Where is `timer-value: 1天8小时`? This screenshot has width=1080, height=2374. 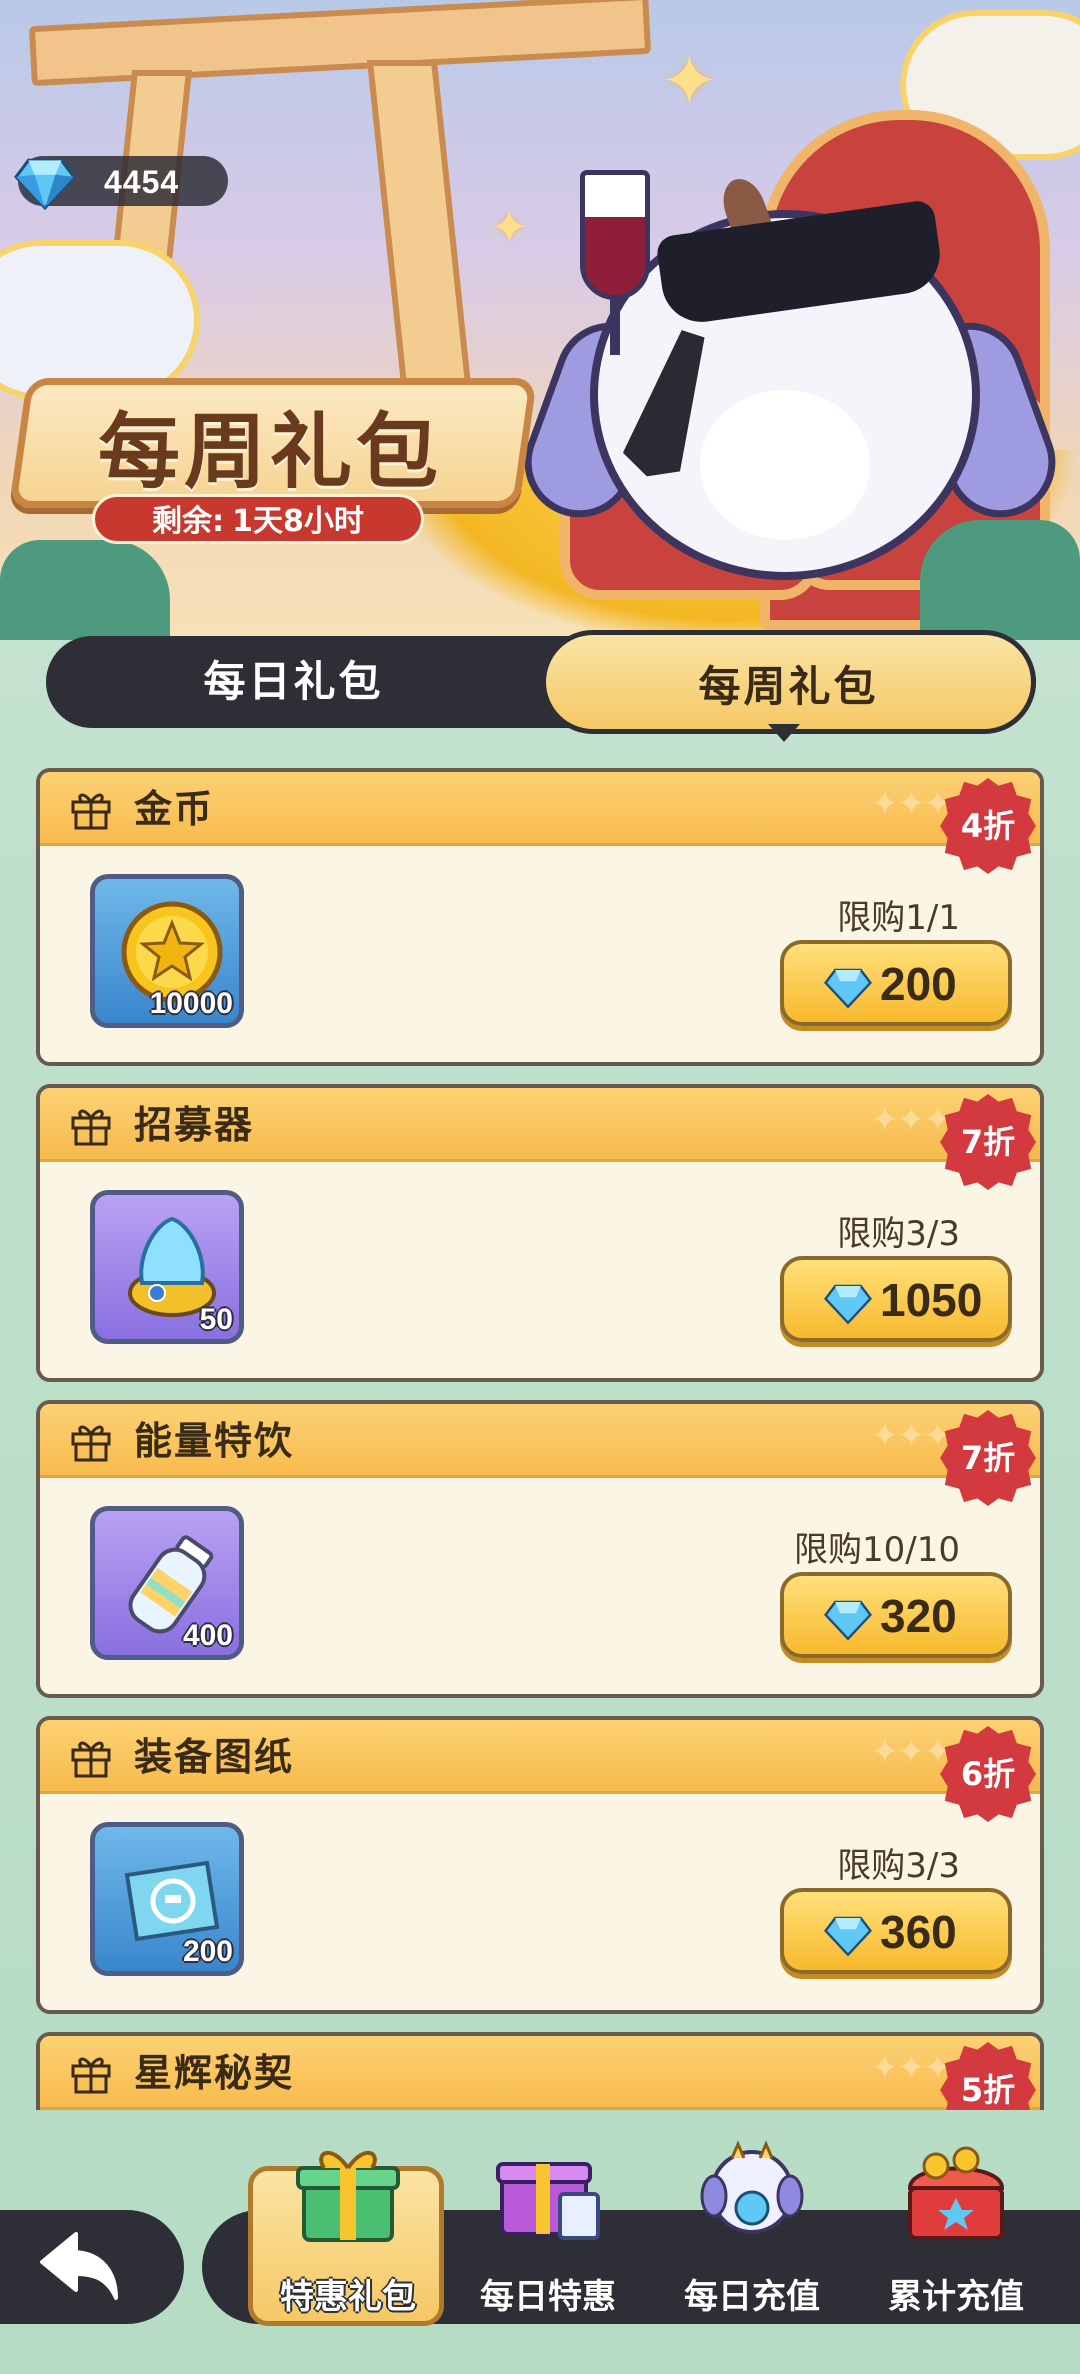 timer-value: 1天8小时 is located at coordinates (298, 521).